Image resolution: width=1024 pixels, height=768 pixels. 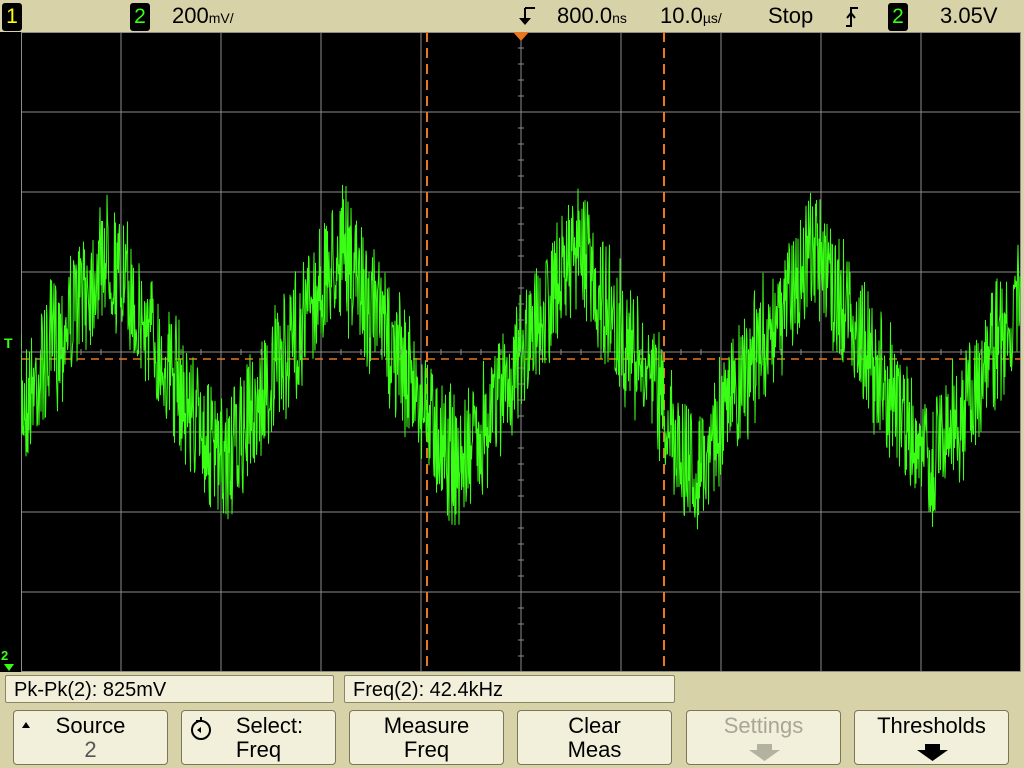 What do you see at coordinates (90, 725) in the screenshot?
I see `source-softkey-label: Source` at bounding box center [90, 725].